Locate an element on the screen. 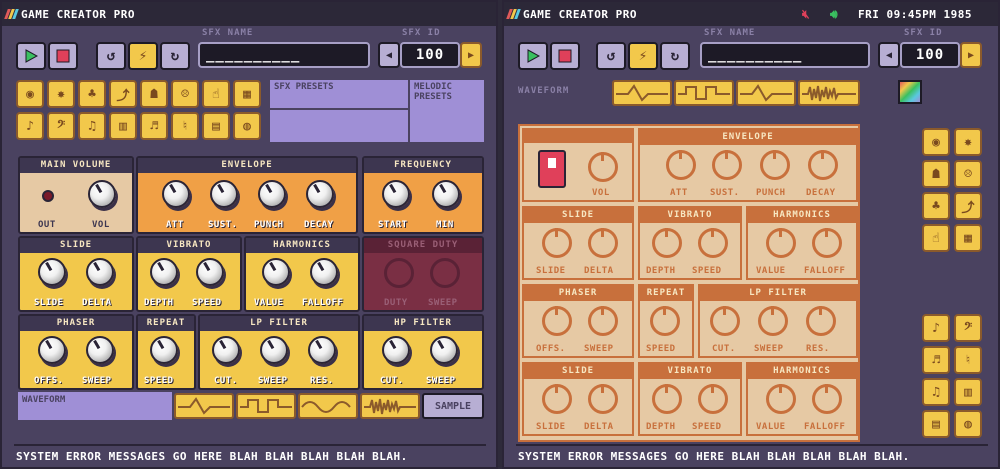 The image size is (1000, 469). preset-notes-button: ♬ is located at coordinates (154, 126).